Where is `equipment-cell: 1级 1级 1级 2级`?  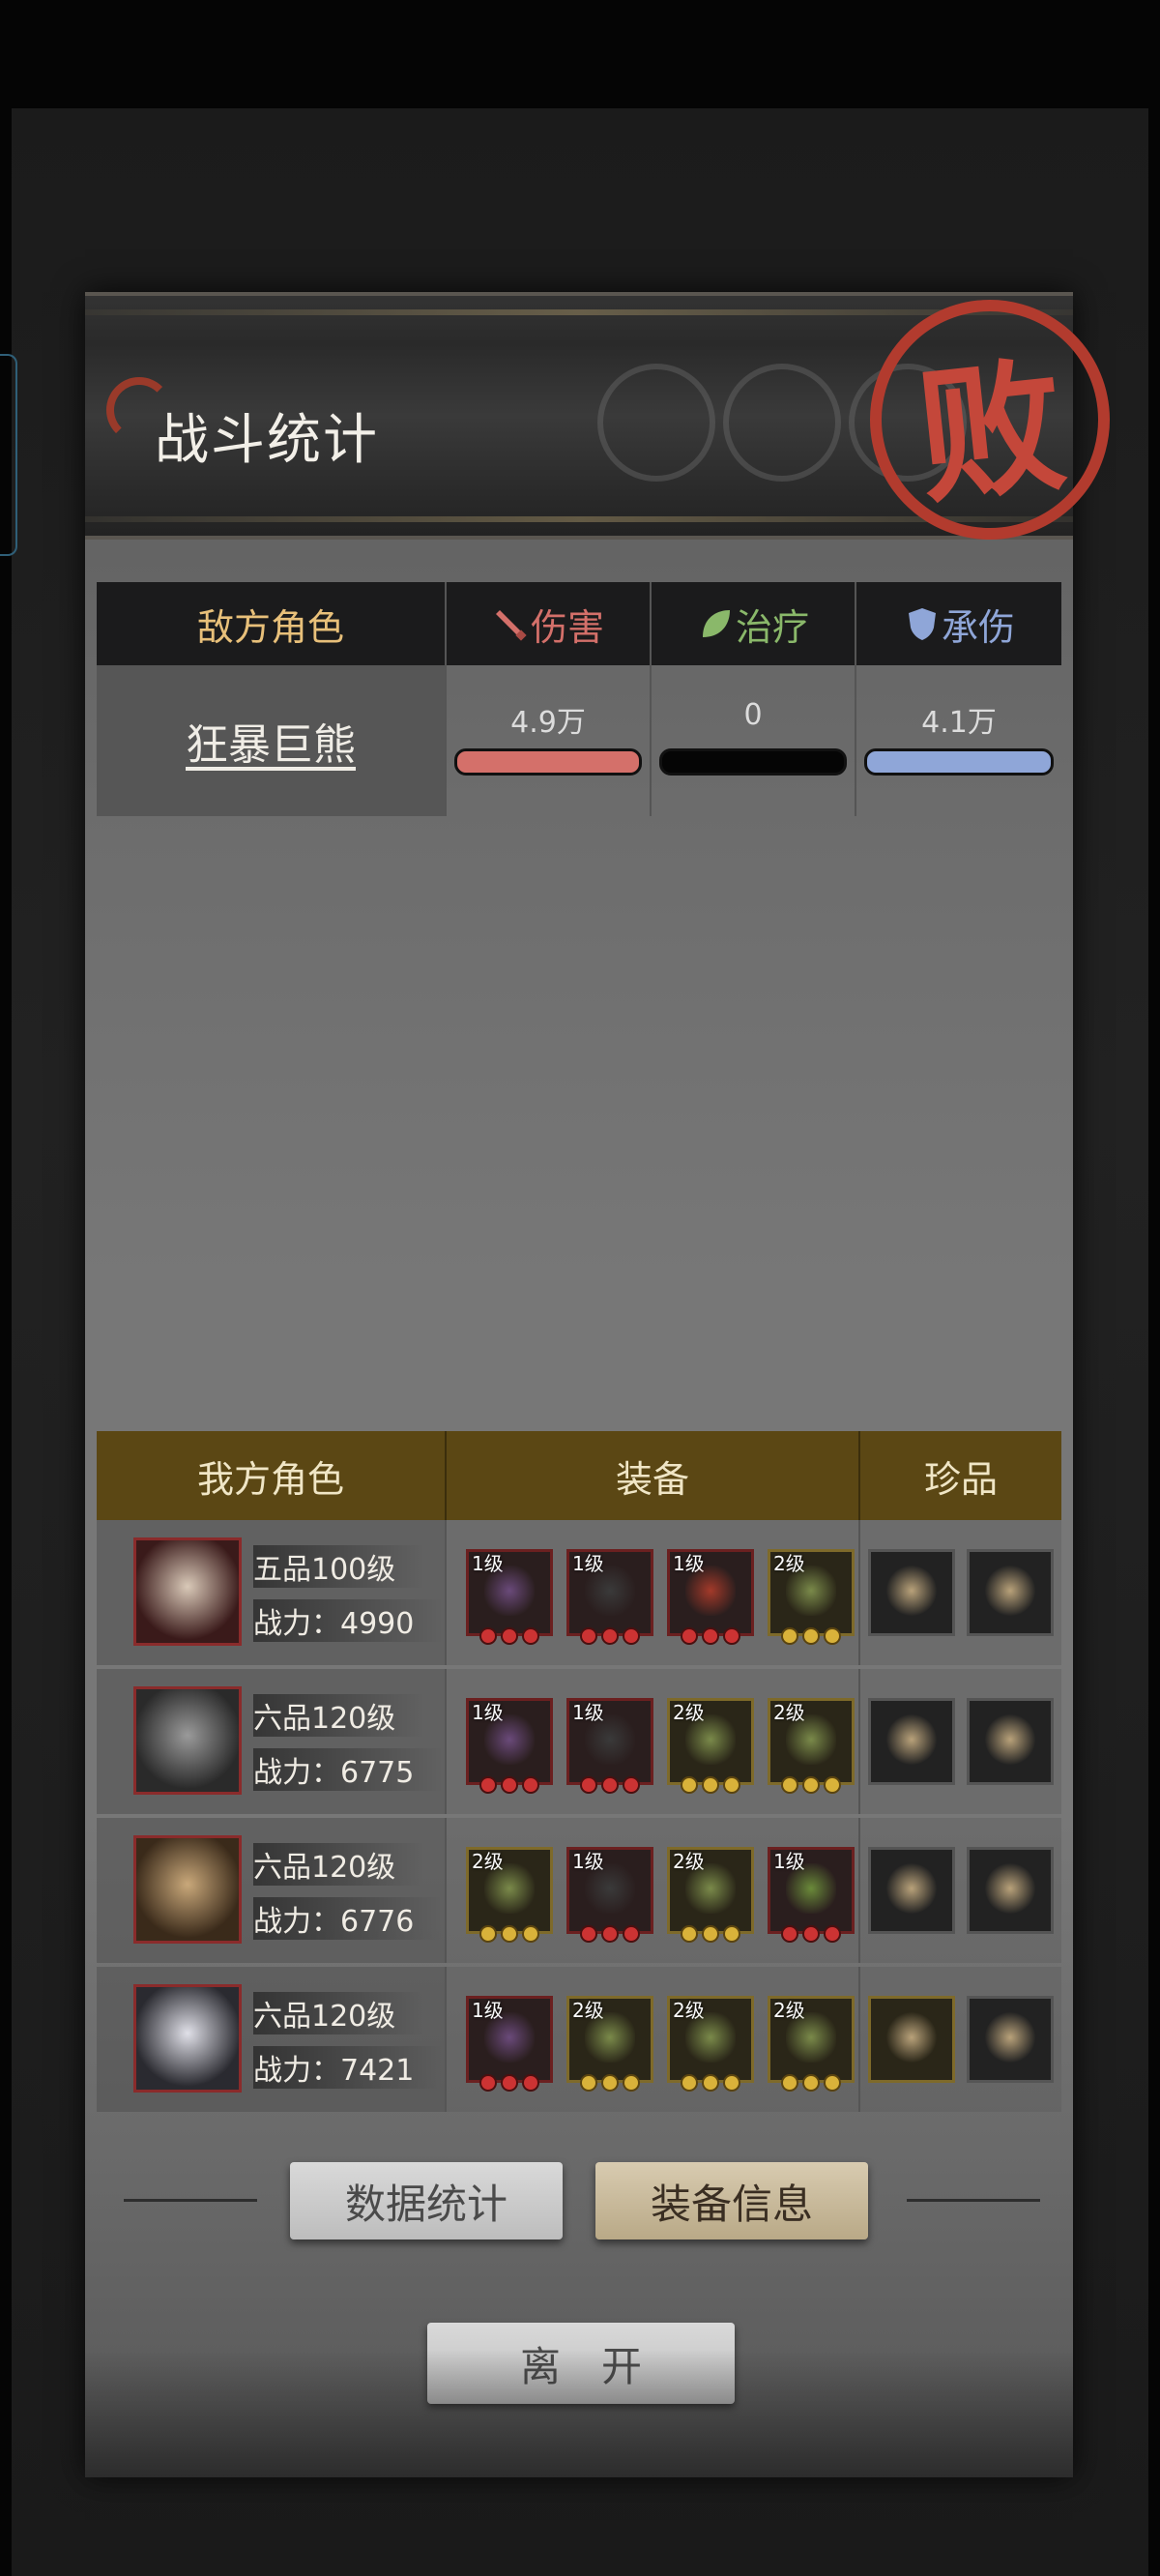 equipment-cell: 1级 1级 1级 2级 is located at coordinates (651, 1592).